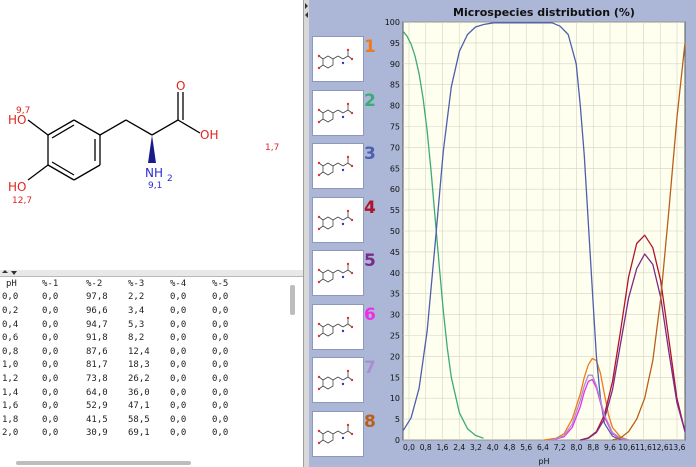 Image resolution: width=696 pixels, height=467 pixels. Describe the element at coordinates (136, 324) in the screenshot. I see `table-cell: 5,3` at that location.